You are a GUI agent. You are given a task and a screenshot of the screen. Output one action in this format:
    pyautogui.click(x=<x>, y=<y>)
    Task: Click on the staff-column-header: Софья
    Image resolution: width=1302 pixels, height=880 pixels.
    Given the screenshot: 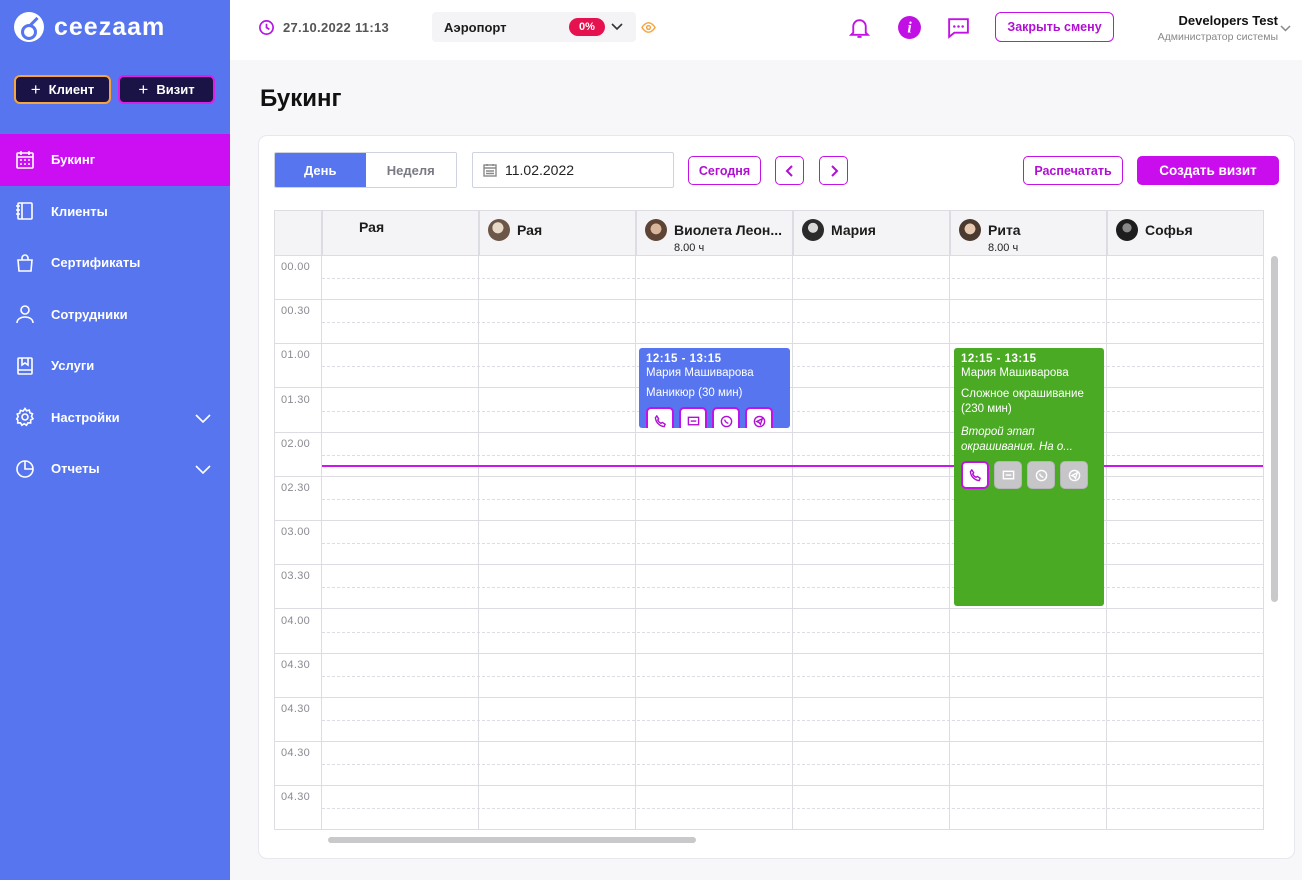 What is the action you would take?
    pyautogui.click(x=1185, y=233)
    